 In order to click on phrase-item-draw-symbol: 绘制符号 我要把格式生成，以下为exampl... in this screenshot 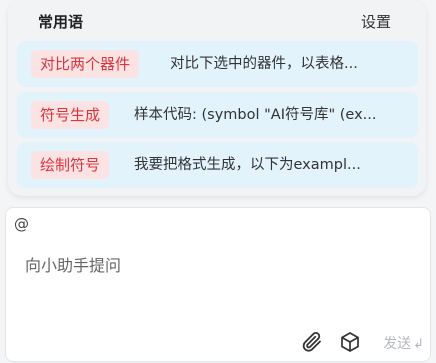, I will do `click(217, 165)`.